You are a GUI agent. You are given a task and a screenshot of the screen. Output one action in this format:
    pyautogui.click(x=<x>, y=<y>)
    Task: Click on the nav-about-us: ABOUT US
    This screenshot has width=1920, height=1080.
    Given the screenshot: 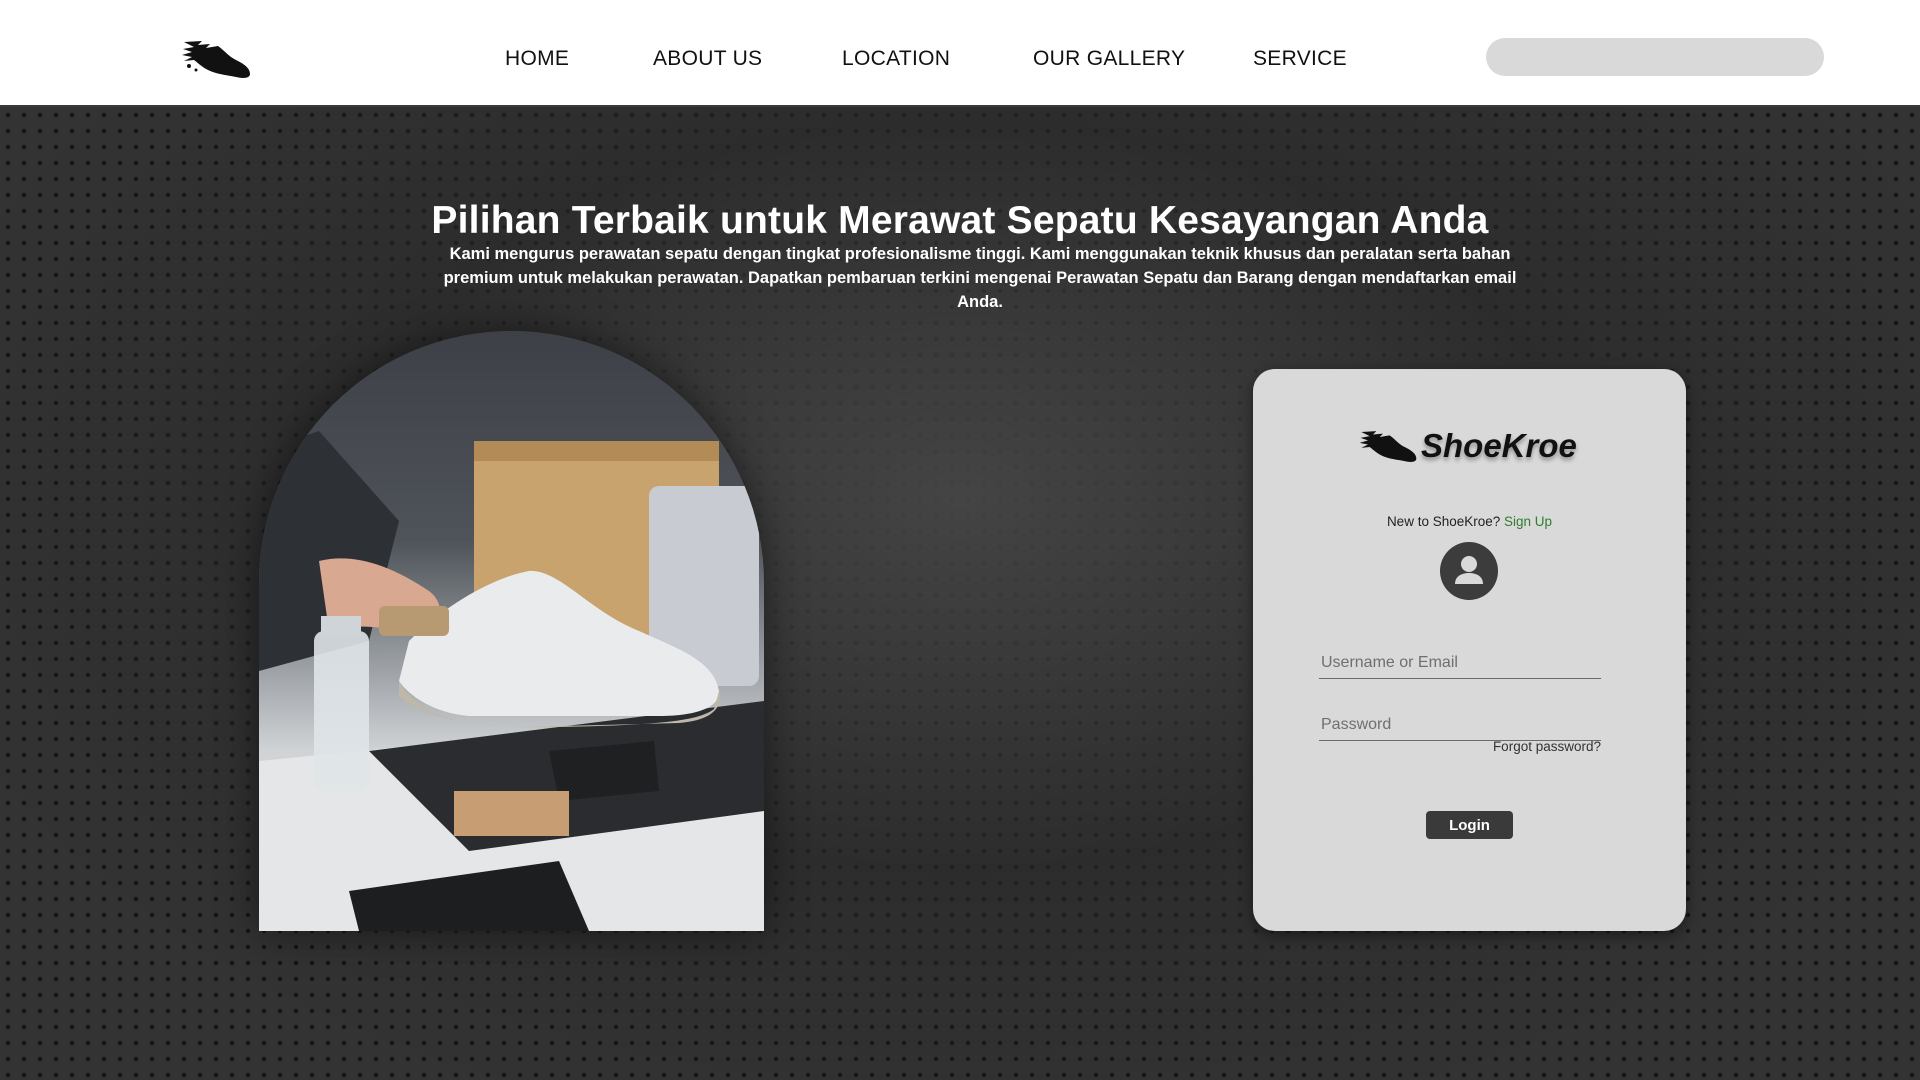 What is the action you would take?
    pyautogui.click(x=707, y=59)
    